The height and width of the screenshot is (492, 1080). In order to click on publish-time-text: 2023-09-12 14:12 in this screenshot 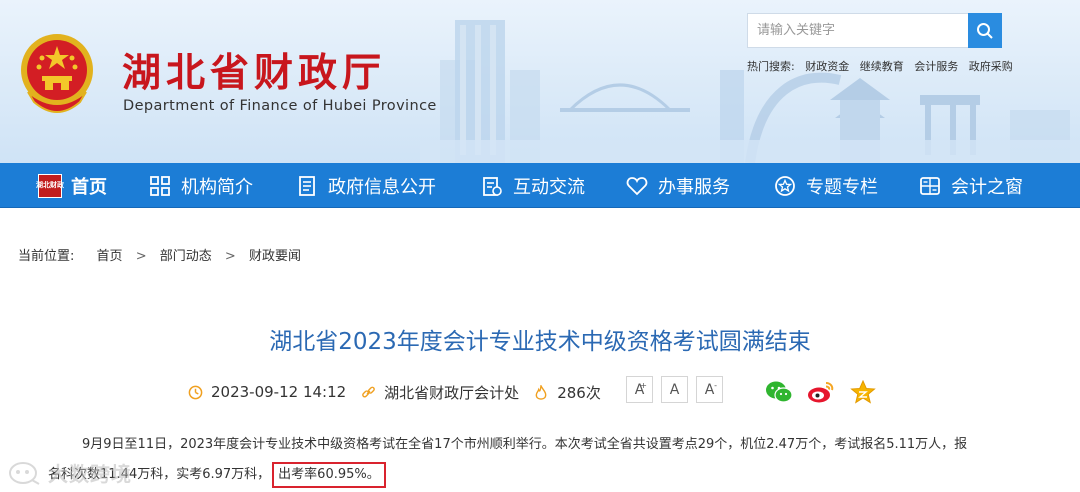, I will do `click(279, 392)`.